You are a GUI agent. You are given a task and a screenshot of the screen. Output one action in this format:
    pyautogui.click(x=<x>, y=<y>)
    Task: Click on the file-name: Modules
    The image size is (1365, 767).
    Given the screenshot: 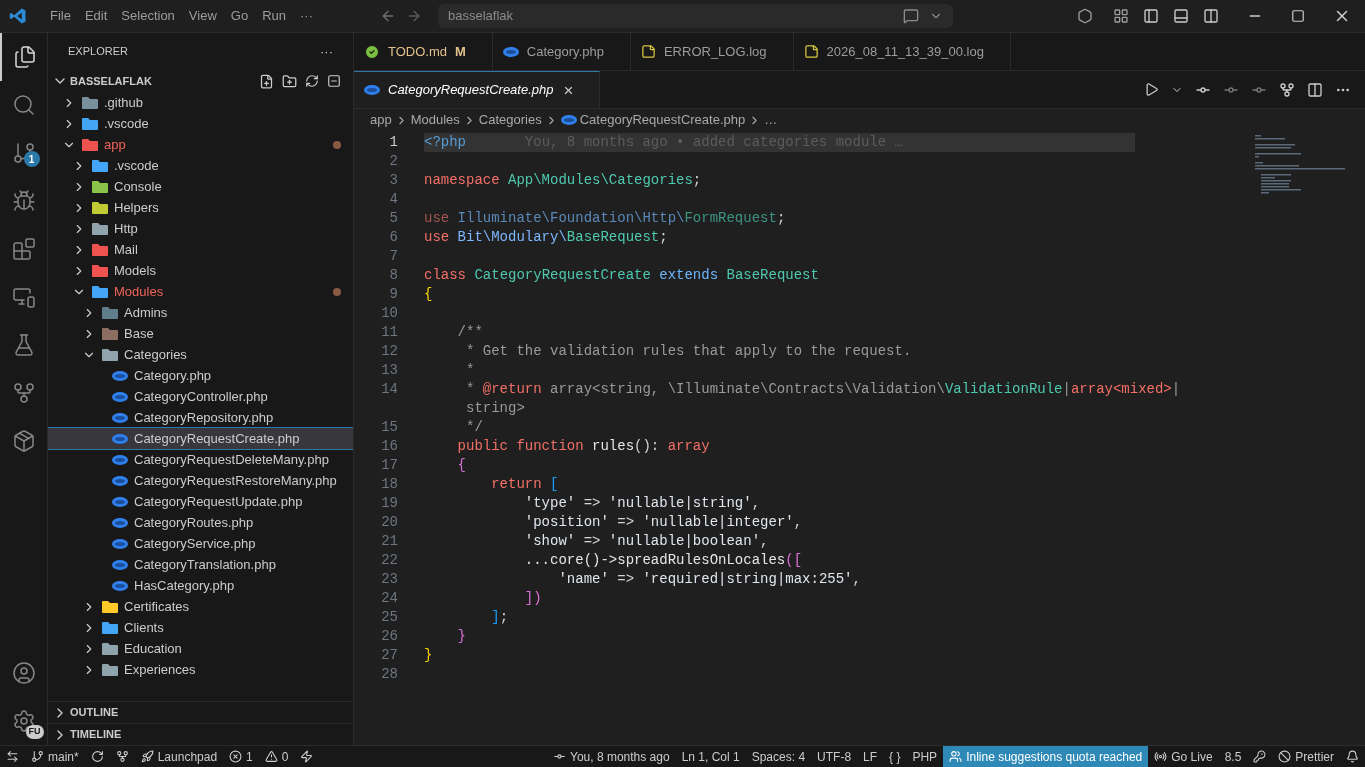 What is the action you would take?
    pyautogui.click(x=139, y=291)
    